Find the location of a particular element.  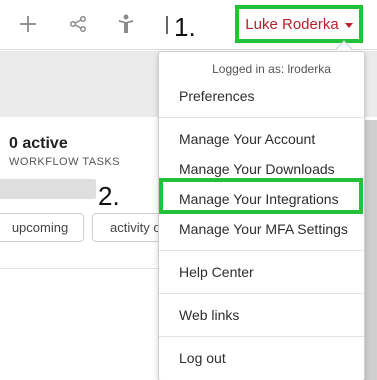

progress-bar is located at coordinates (48, 189).